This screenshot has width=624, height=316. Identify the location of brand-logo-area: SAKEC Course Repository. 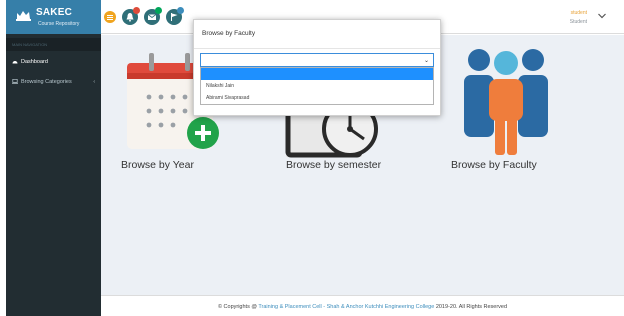
(53, 17).